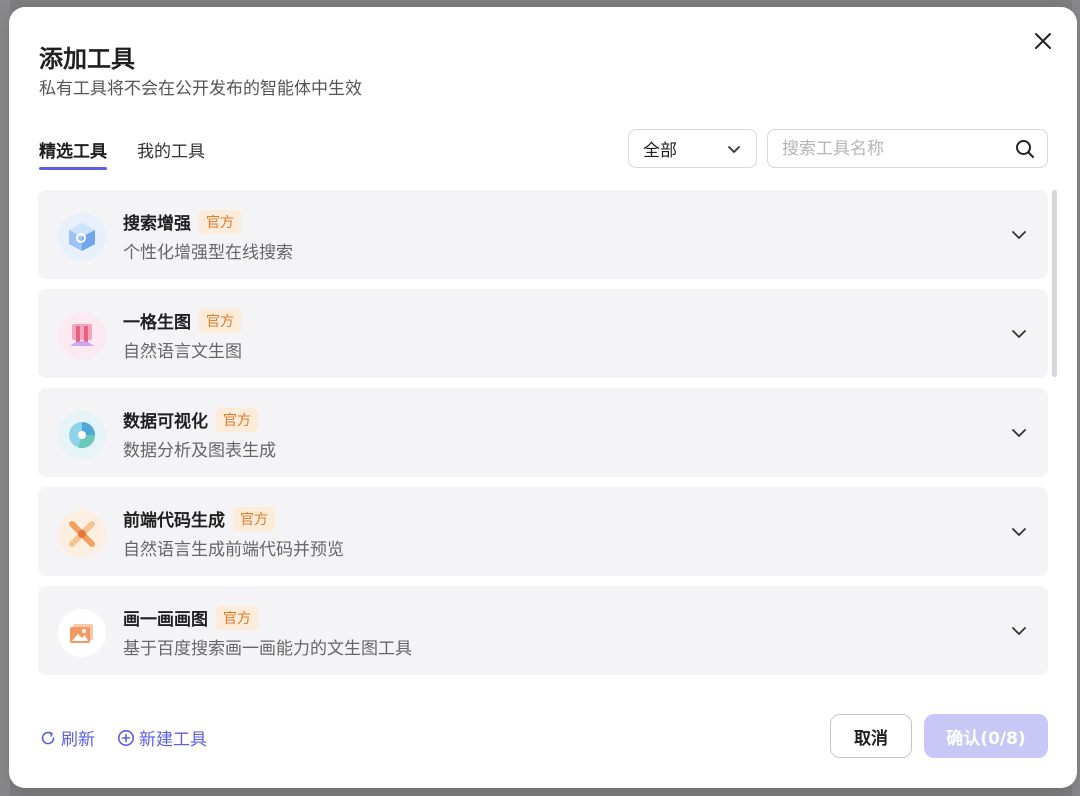 The width and height of the screenshot is (1080, 796). What do you see at coordinates (543, 234) in the screenshot?
I see `tool-item-search-enhance: 搜索增强 官方 个性化增强型在线搜索` at bounding box center [543, 234].